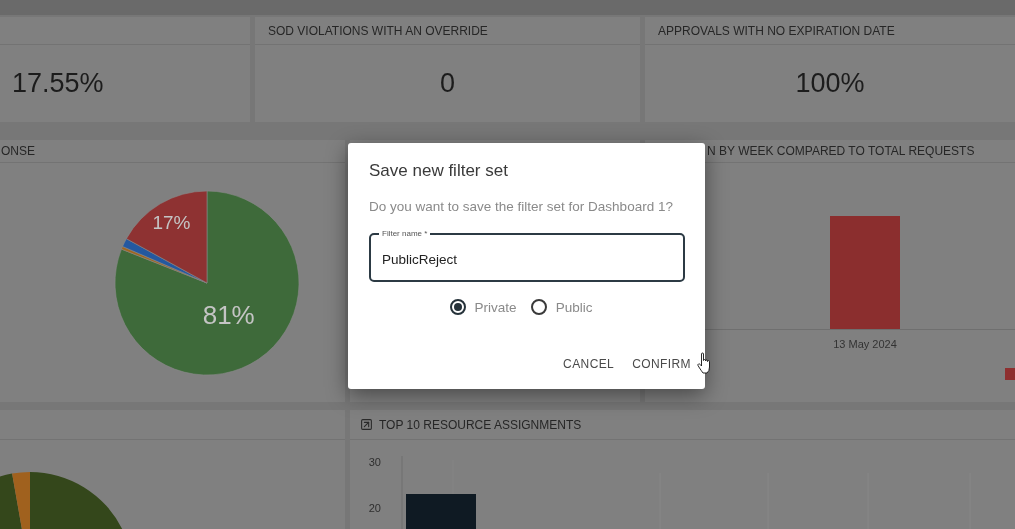 This screenshot has width=1015, height=529. What do you see at coordinates (439, 171) in the screenshot?
I see `dialog-title: Save new filter set` at bounding box center [439, 171].